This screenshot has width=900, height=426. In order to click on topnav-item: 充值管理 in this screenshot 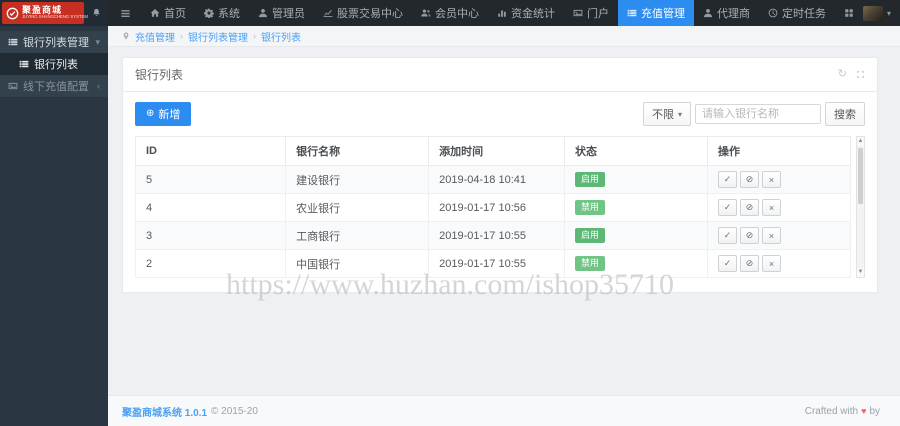, I will do `click(656, 13)`.